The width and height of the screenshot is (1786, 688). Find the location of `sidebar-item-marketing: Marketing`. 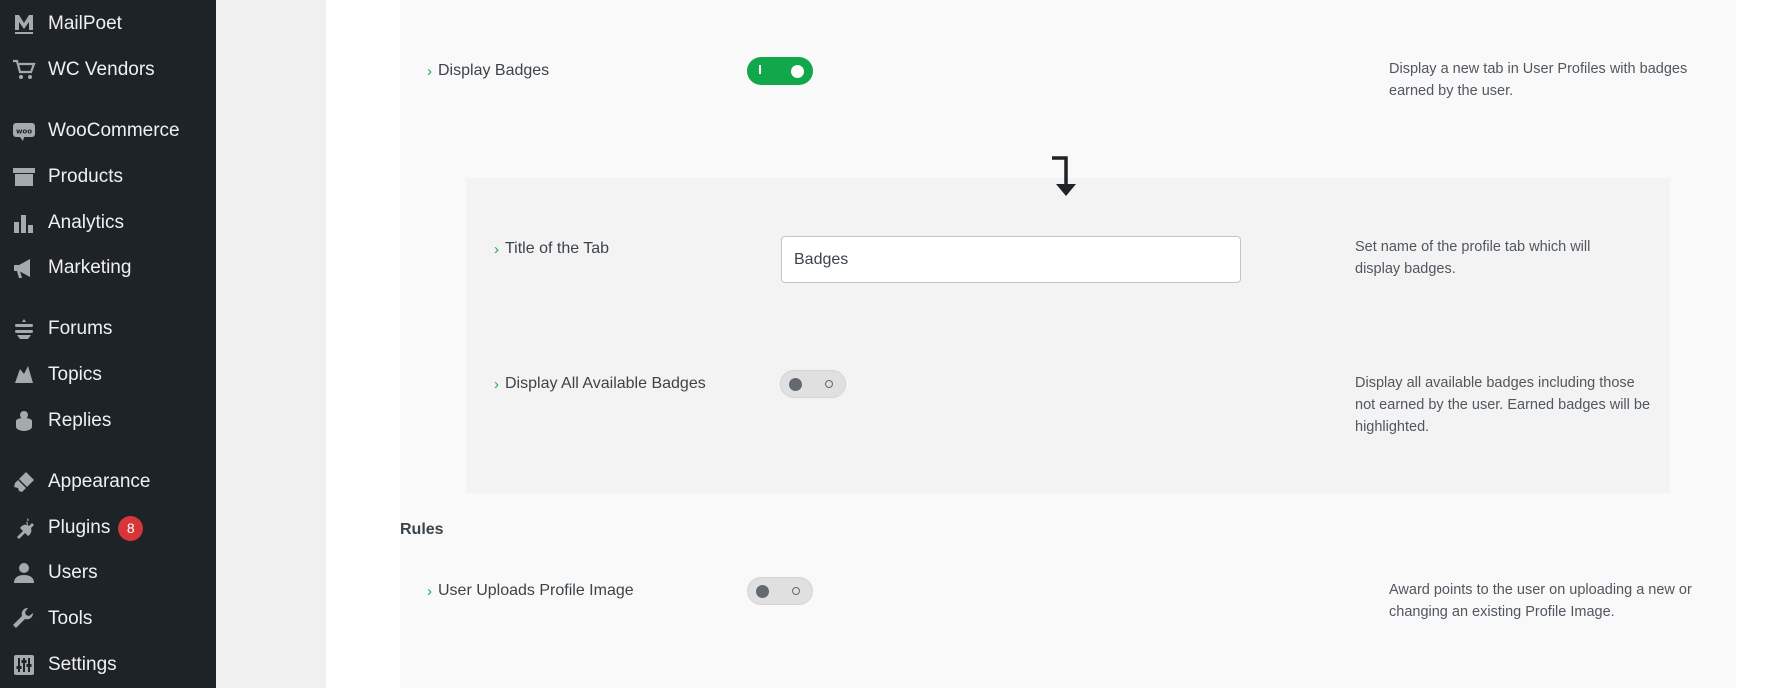

sidebar-item-marketing: Marketing is located at coordinates (108, 268).